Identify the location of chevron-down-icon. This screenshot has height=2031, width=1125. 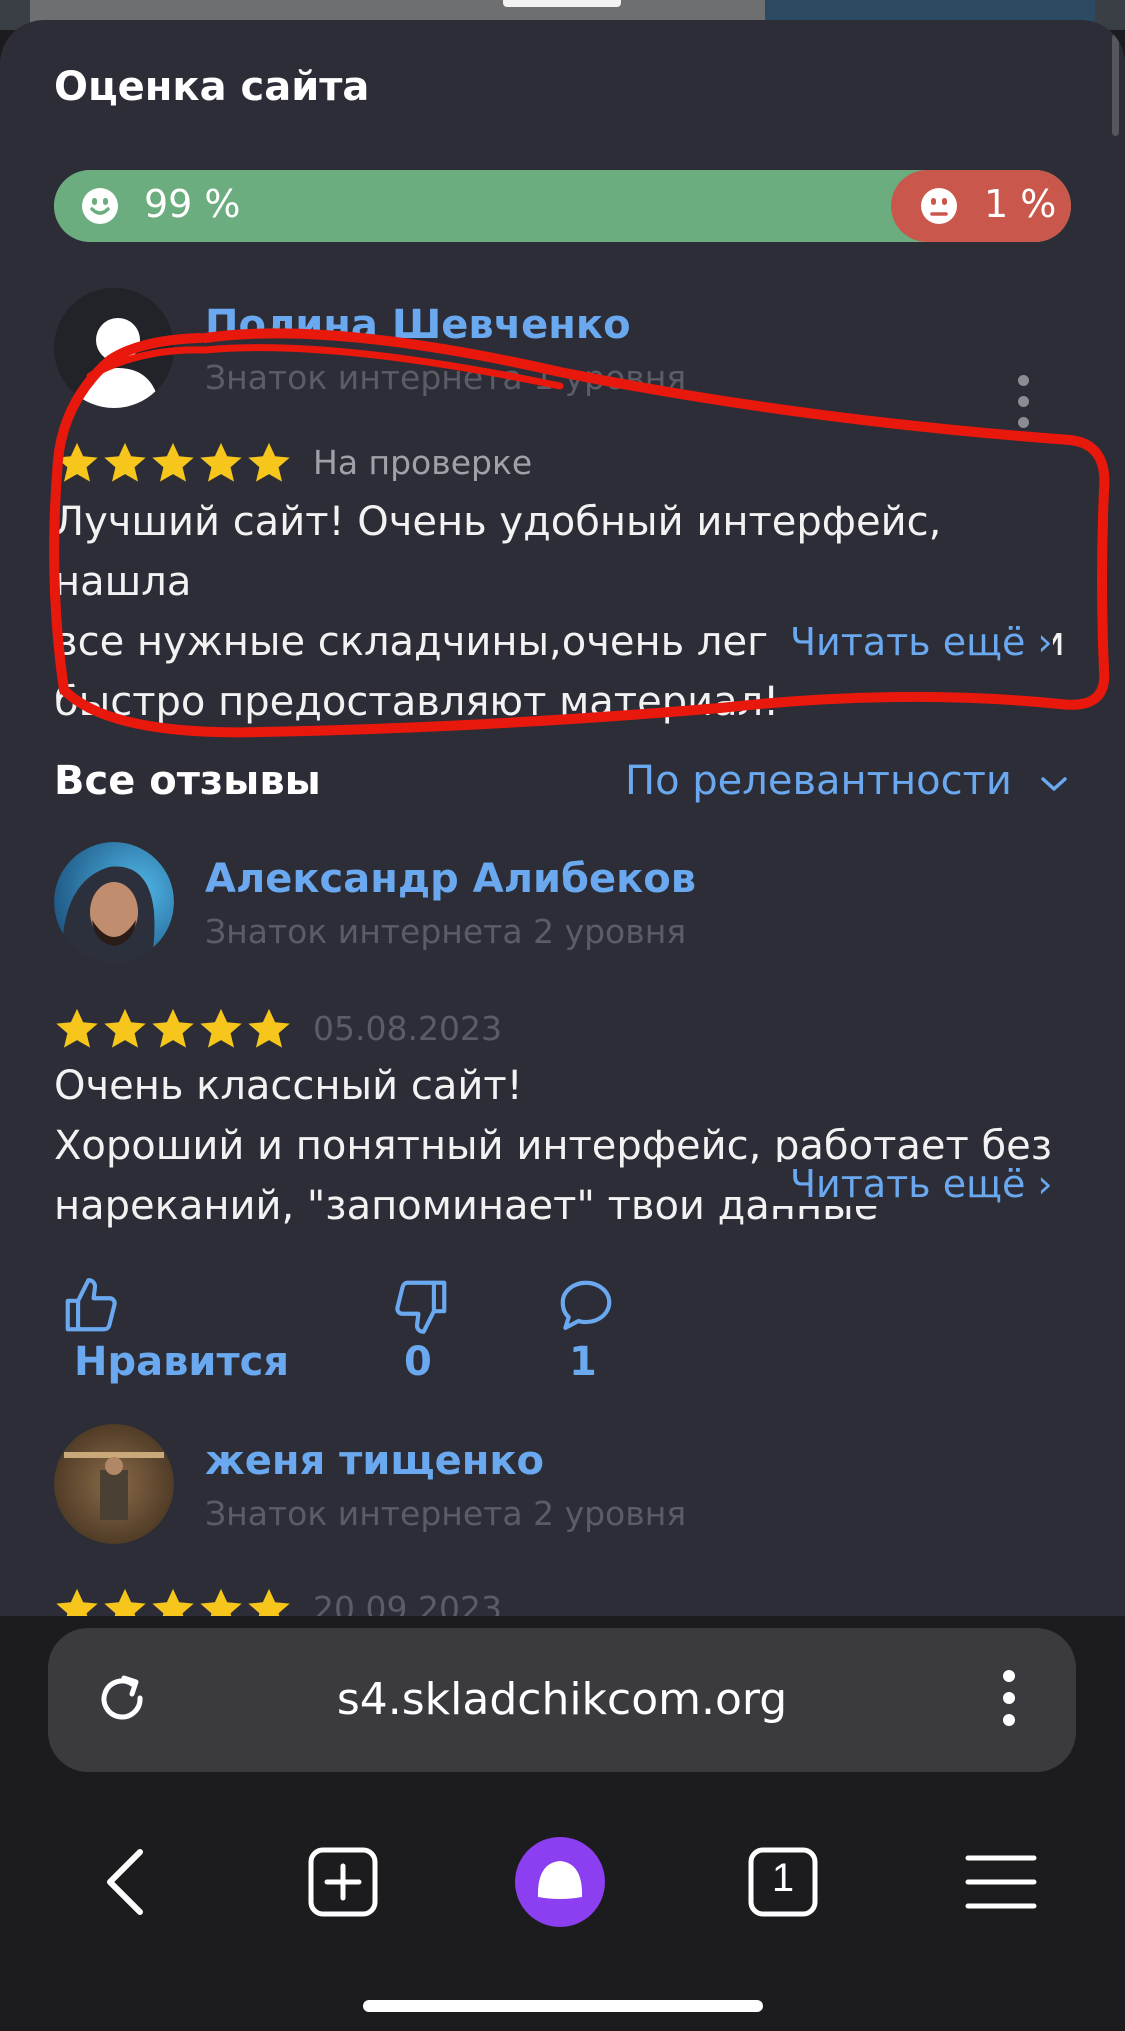
(1053, 784).